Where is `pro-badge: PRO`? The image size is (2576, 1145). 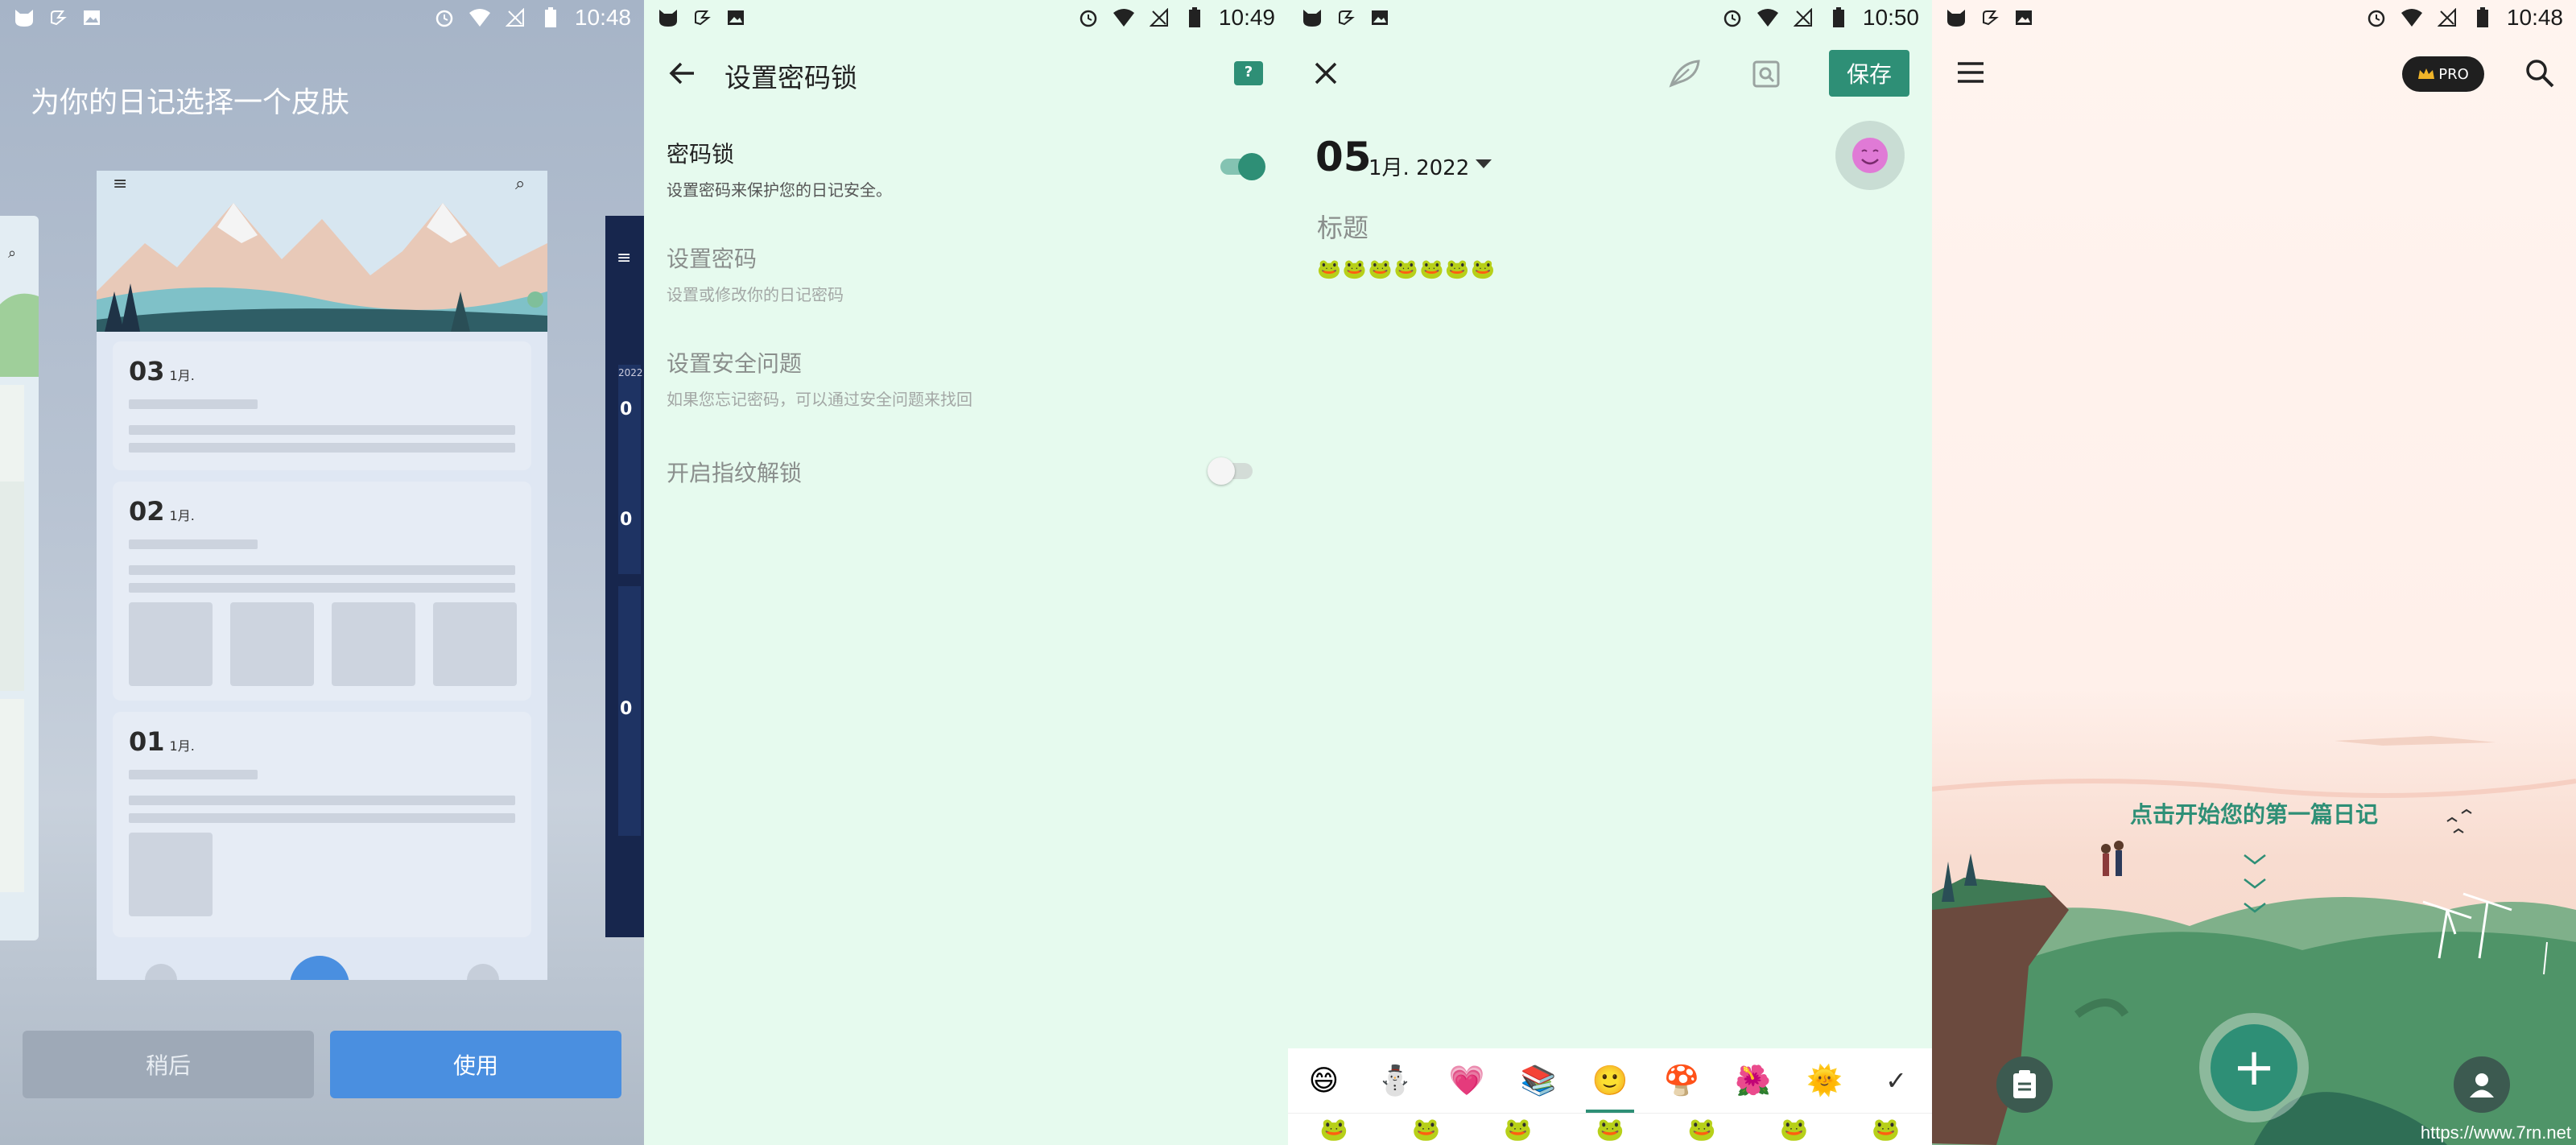
pro-badge: PRO is located at coordinates (2443, 74).